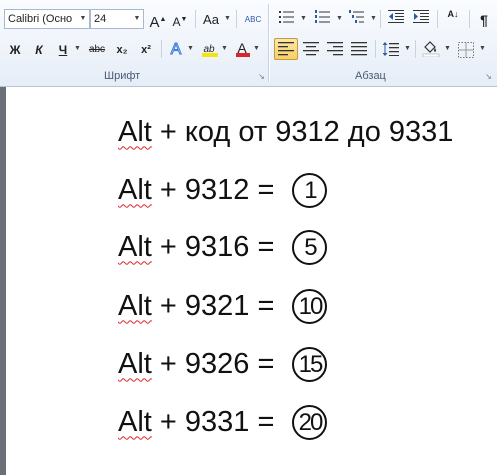 The height and width of the screenshot is (475, 497). What do you see at coordinates (396, 16) in the screenshot?
I see `decrease-indent-icon` at bounding box center [396, 16].